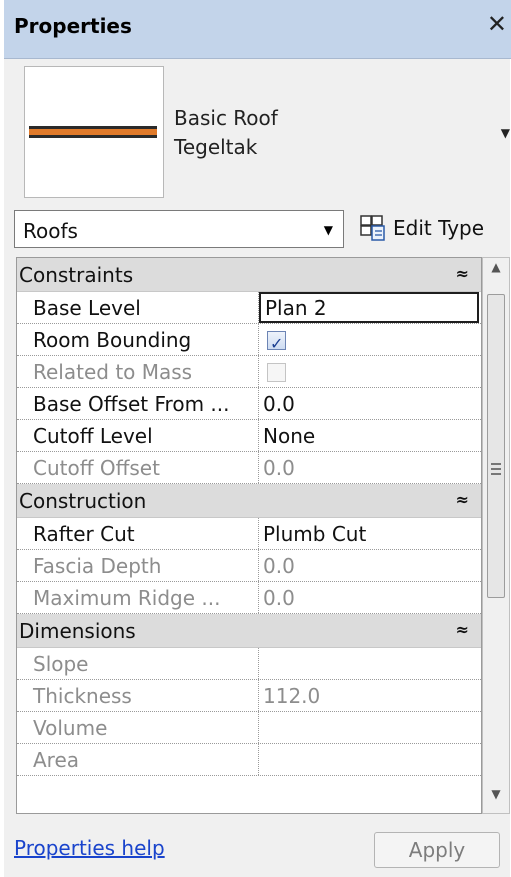  I want to click on property-value: None, so click(370, 435).